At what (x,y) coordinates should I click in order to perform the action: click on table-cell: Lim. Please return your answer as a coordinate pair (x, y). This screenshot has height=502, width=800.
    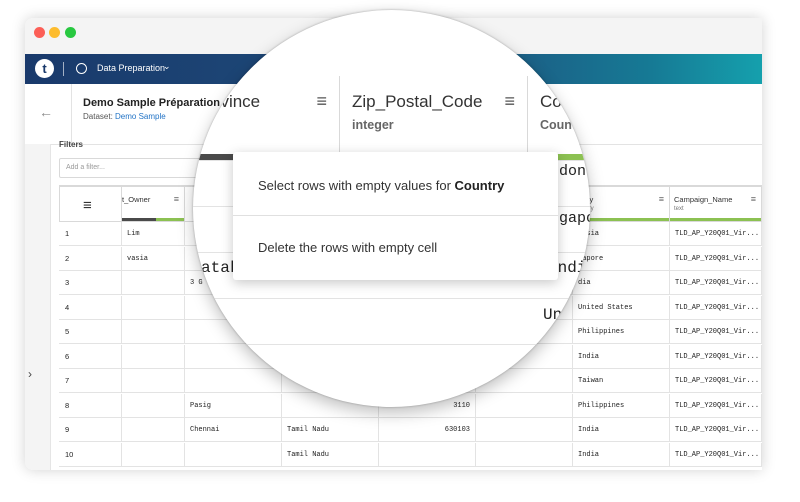
    Looking at the image, I should click on (153, 234).